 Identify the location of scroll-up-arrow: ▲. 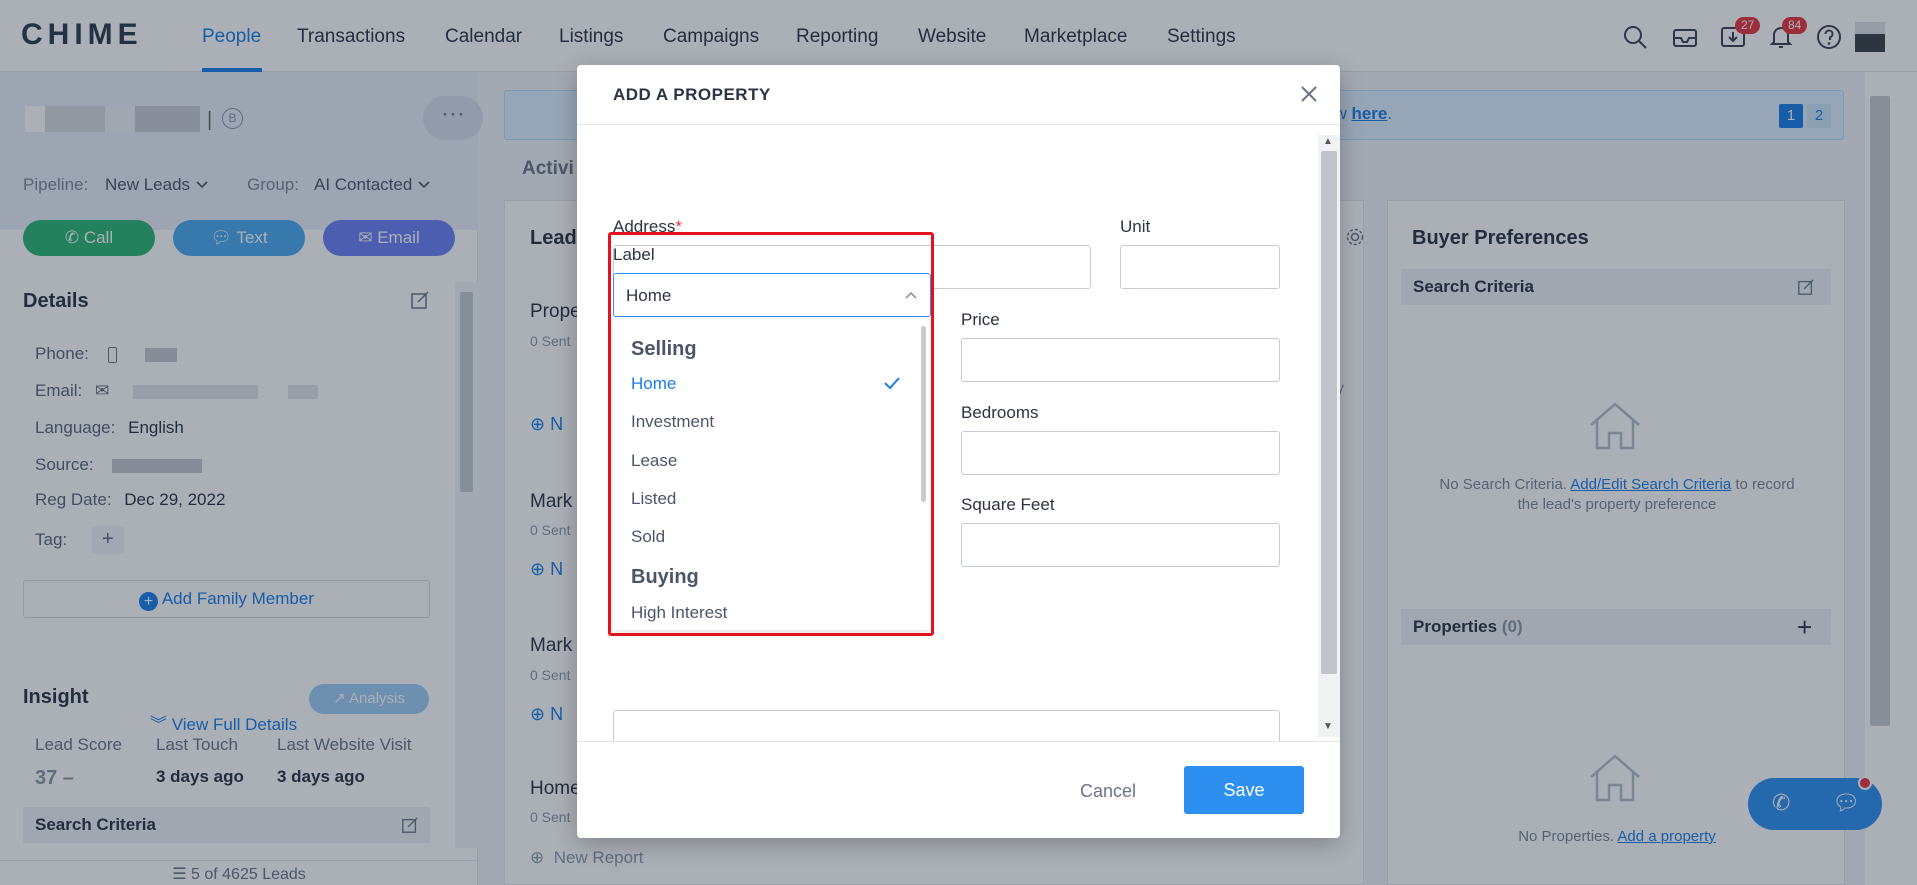
(1328, 141).